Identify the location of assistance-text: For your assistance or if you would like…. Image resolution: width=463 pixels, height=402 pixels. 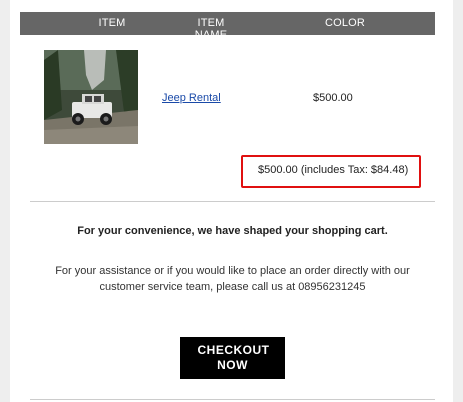
(232, 279).